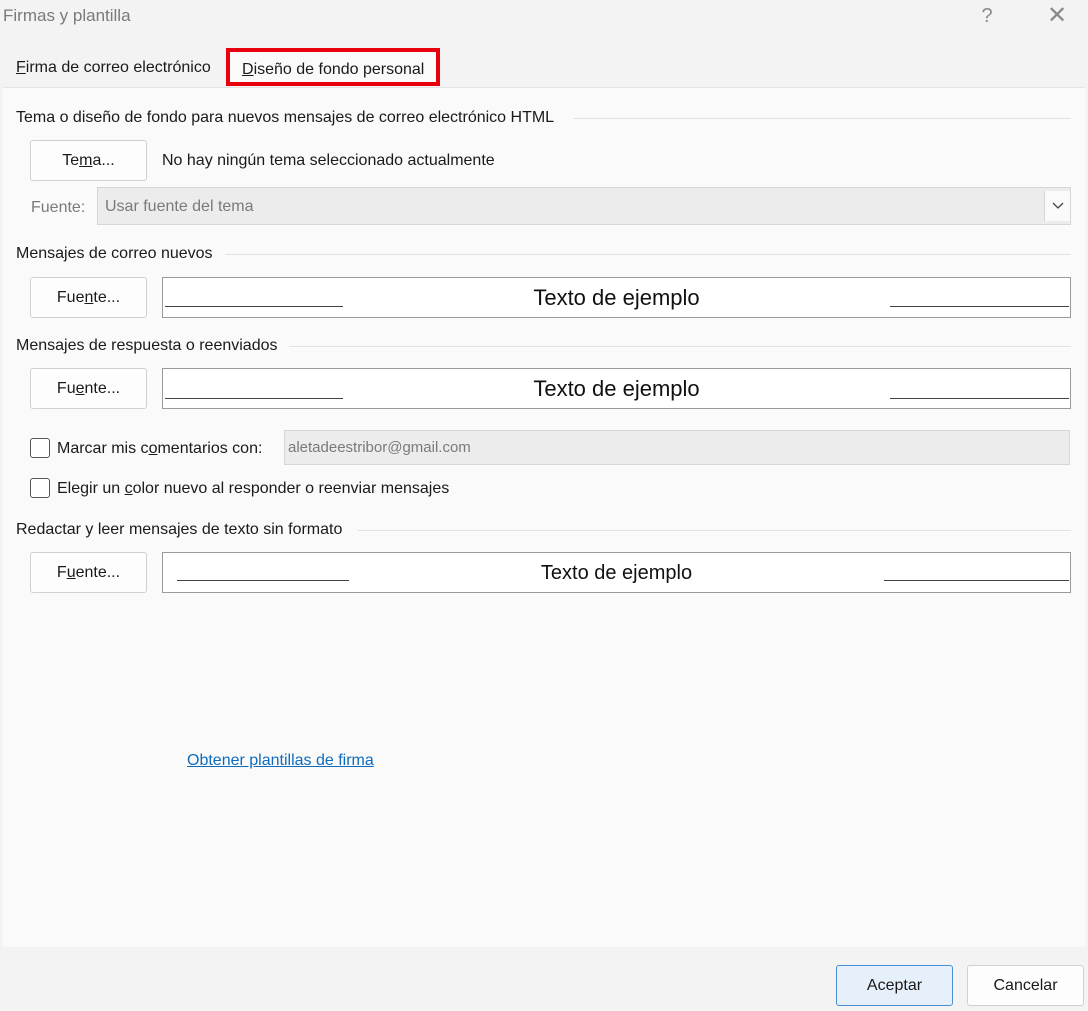  I want to click on new-mail-section-title: Mensajes de correo nuevos, so click(114, 253).